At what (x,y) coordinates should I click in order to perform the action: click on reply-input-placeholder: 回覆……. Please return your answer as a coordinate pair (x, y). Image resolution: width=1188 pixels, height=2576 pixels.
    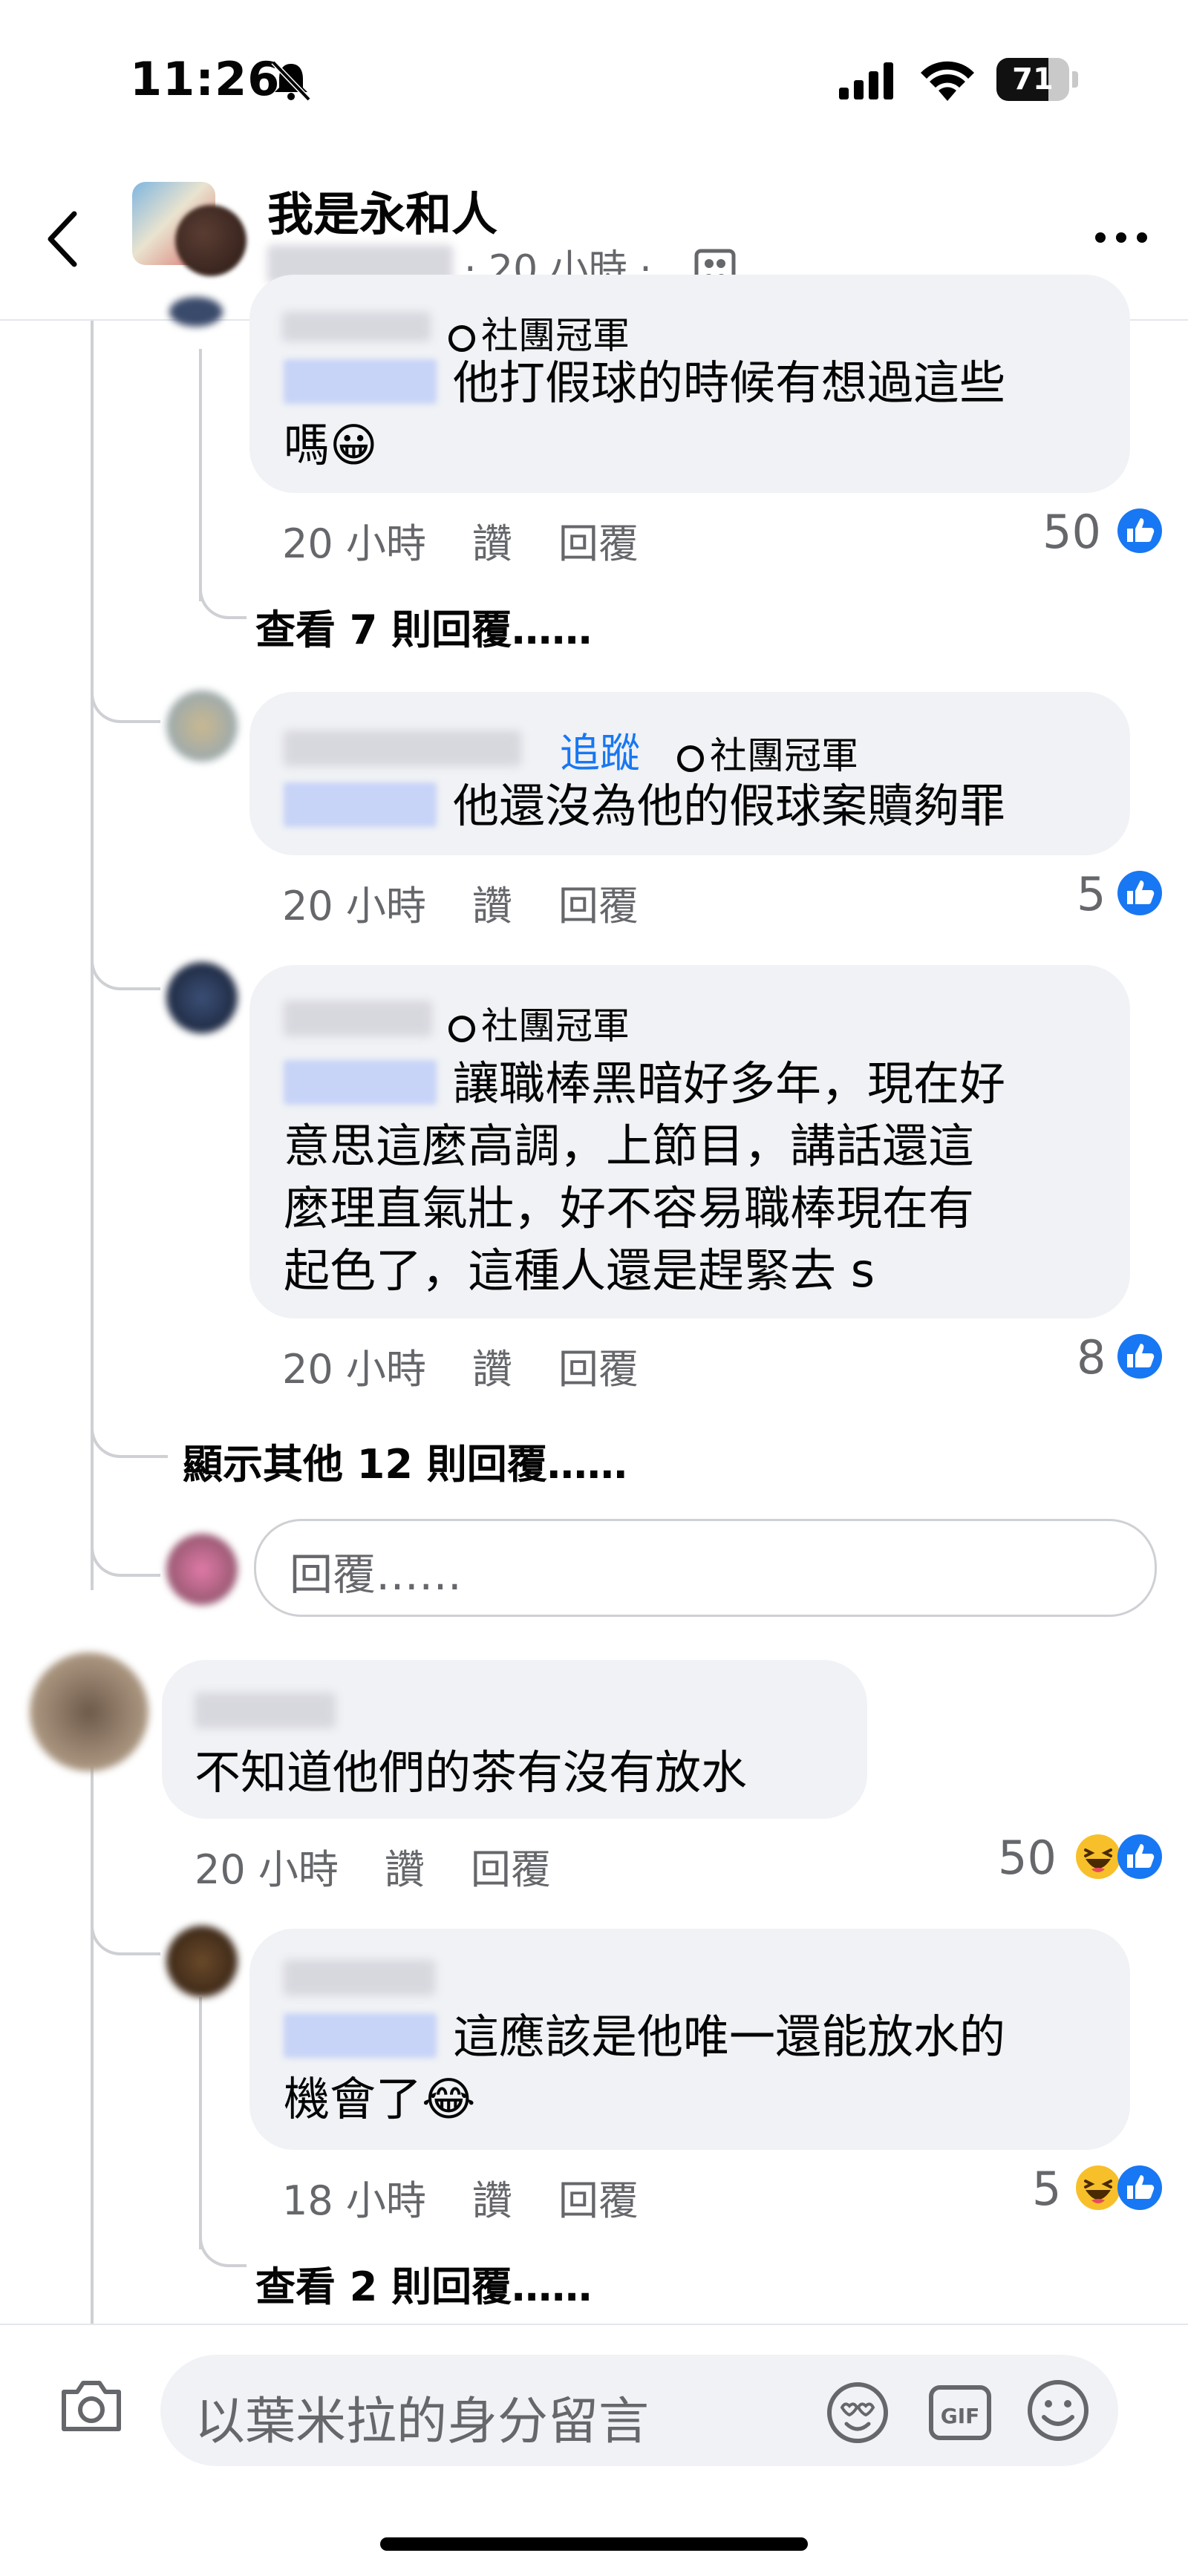
    Looking at the image, I should click on (377, 1574).